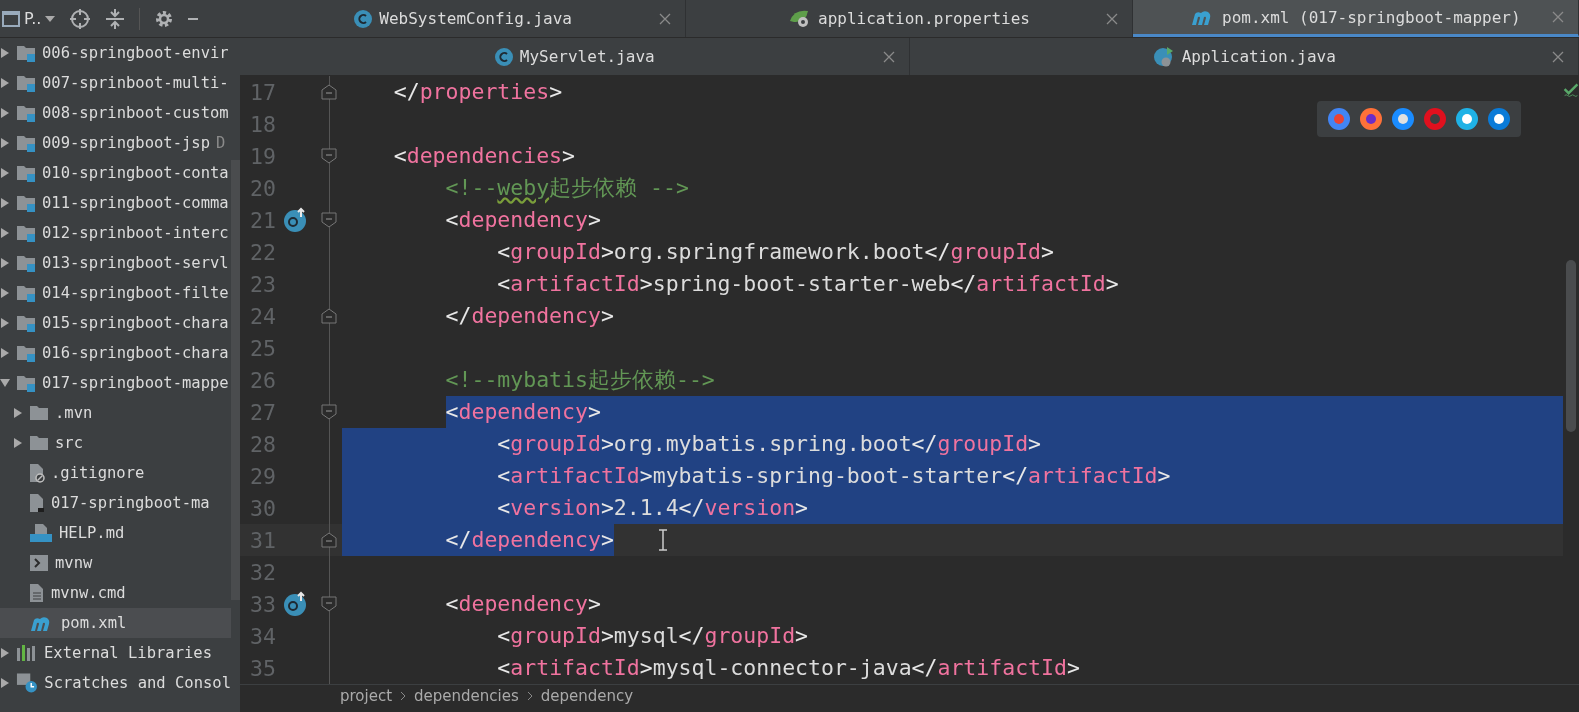 The width and height of the screenshot is (1579, 712). Describe the element at coordinates (115, 503) in the screenshot. I see `tree-item: 017-springboot-ma` at that location.